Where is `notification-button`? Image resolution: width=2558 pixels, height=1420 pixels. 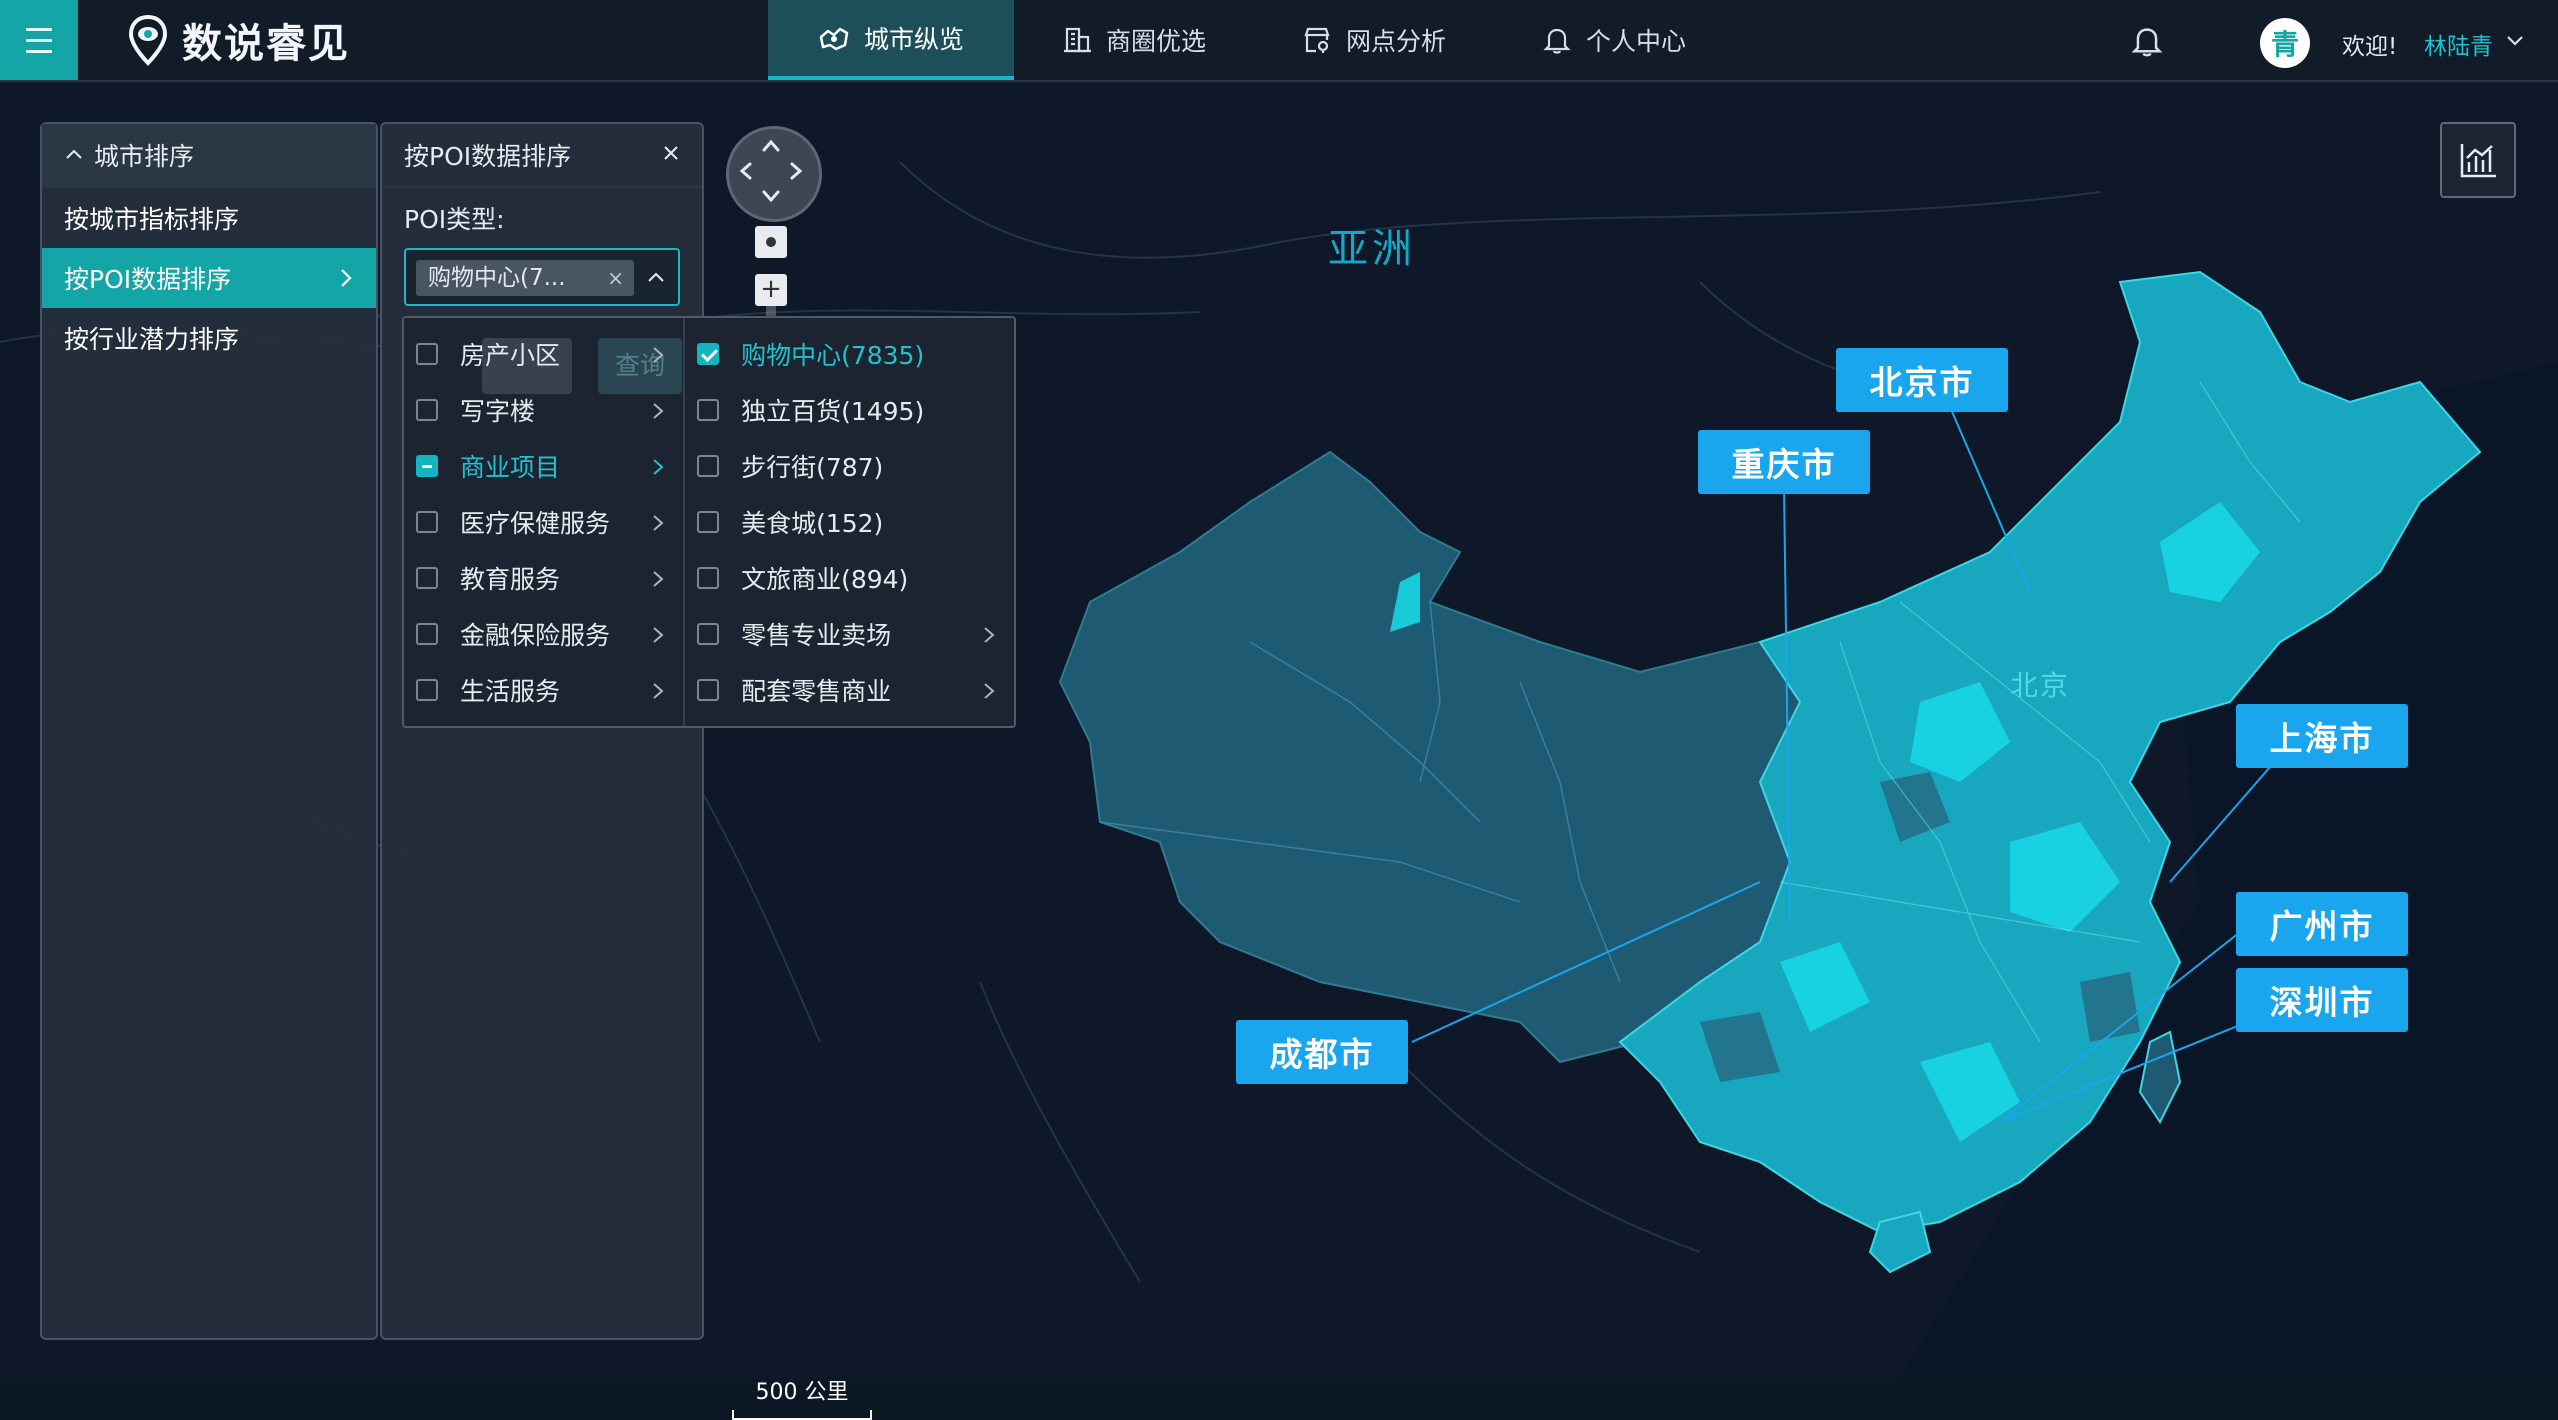 notification-button is located at coordinates (2147, 43).